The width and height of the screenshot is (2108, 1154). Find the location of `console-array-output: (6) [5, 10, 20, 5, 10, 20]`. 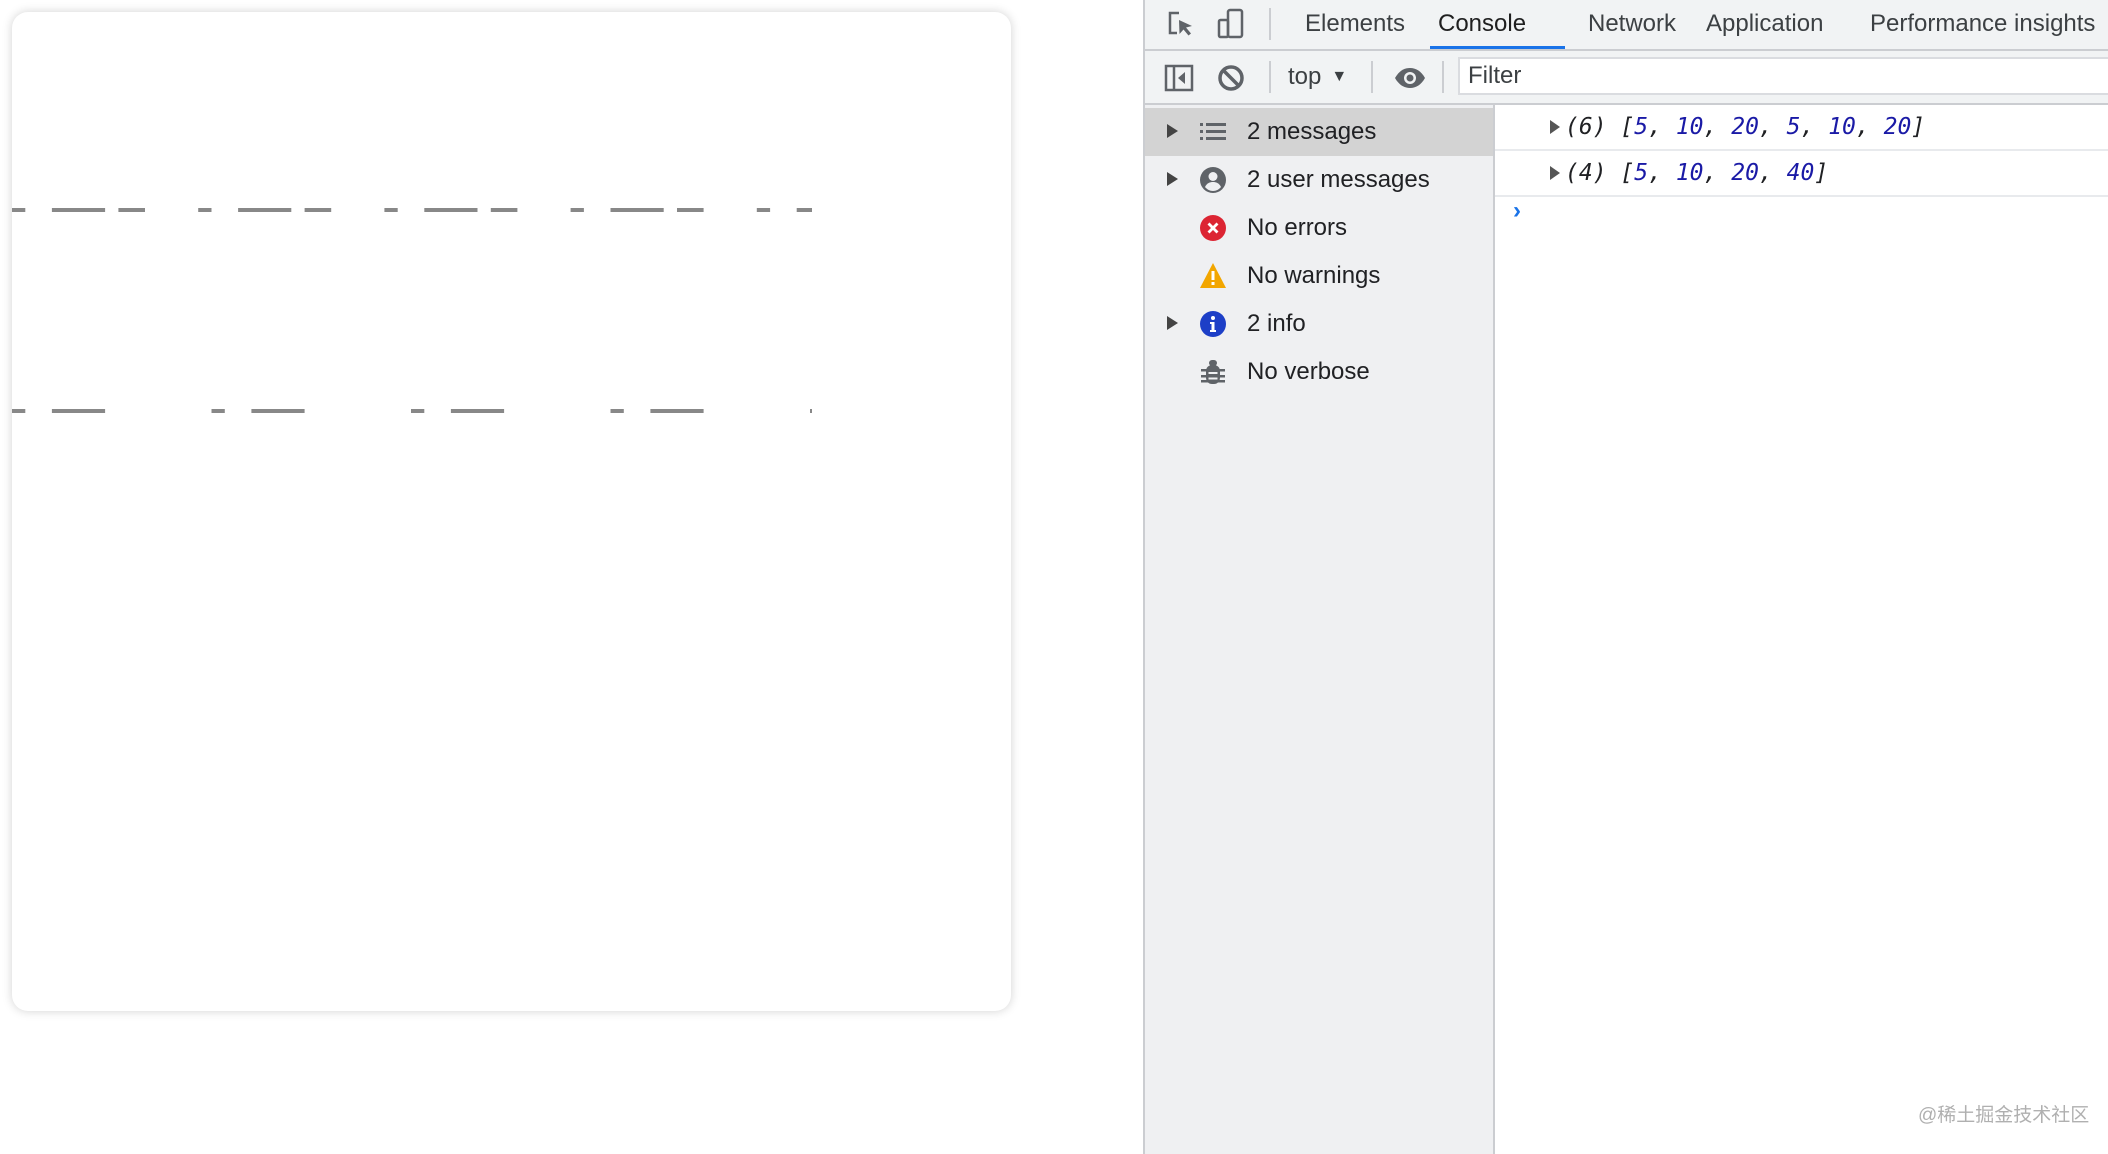

console-array-output: (6) [5, 10, 20, 5, 10, 20] is located at coordinates (1745, 127).